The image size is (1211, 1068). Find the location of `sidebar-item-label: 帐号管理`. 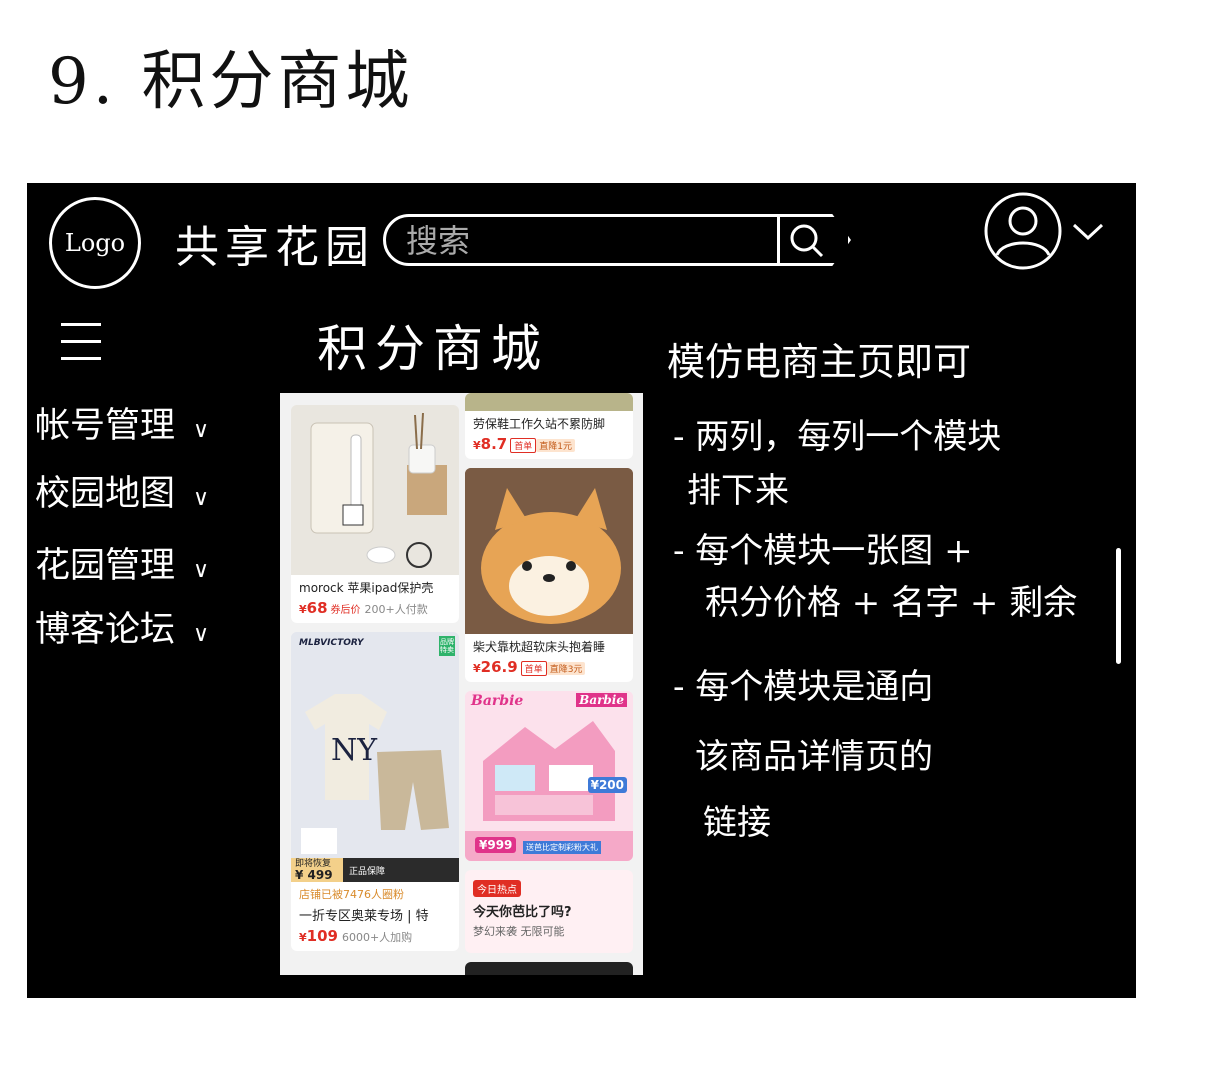

sidebar-item-label: 帐号管理 is located at coordinates (105, 426).